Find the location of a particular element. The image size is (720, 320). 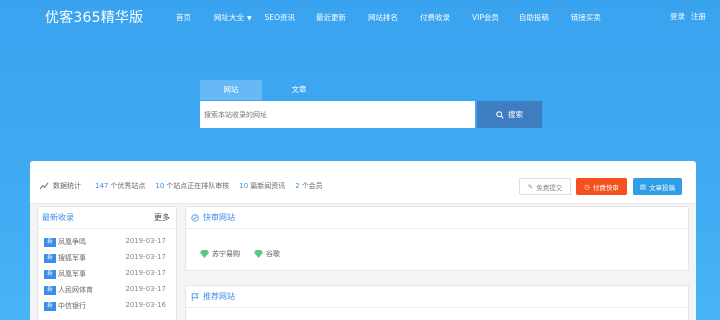

site-name: 凤凰军事 is located at coordinates (72, 274).